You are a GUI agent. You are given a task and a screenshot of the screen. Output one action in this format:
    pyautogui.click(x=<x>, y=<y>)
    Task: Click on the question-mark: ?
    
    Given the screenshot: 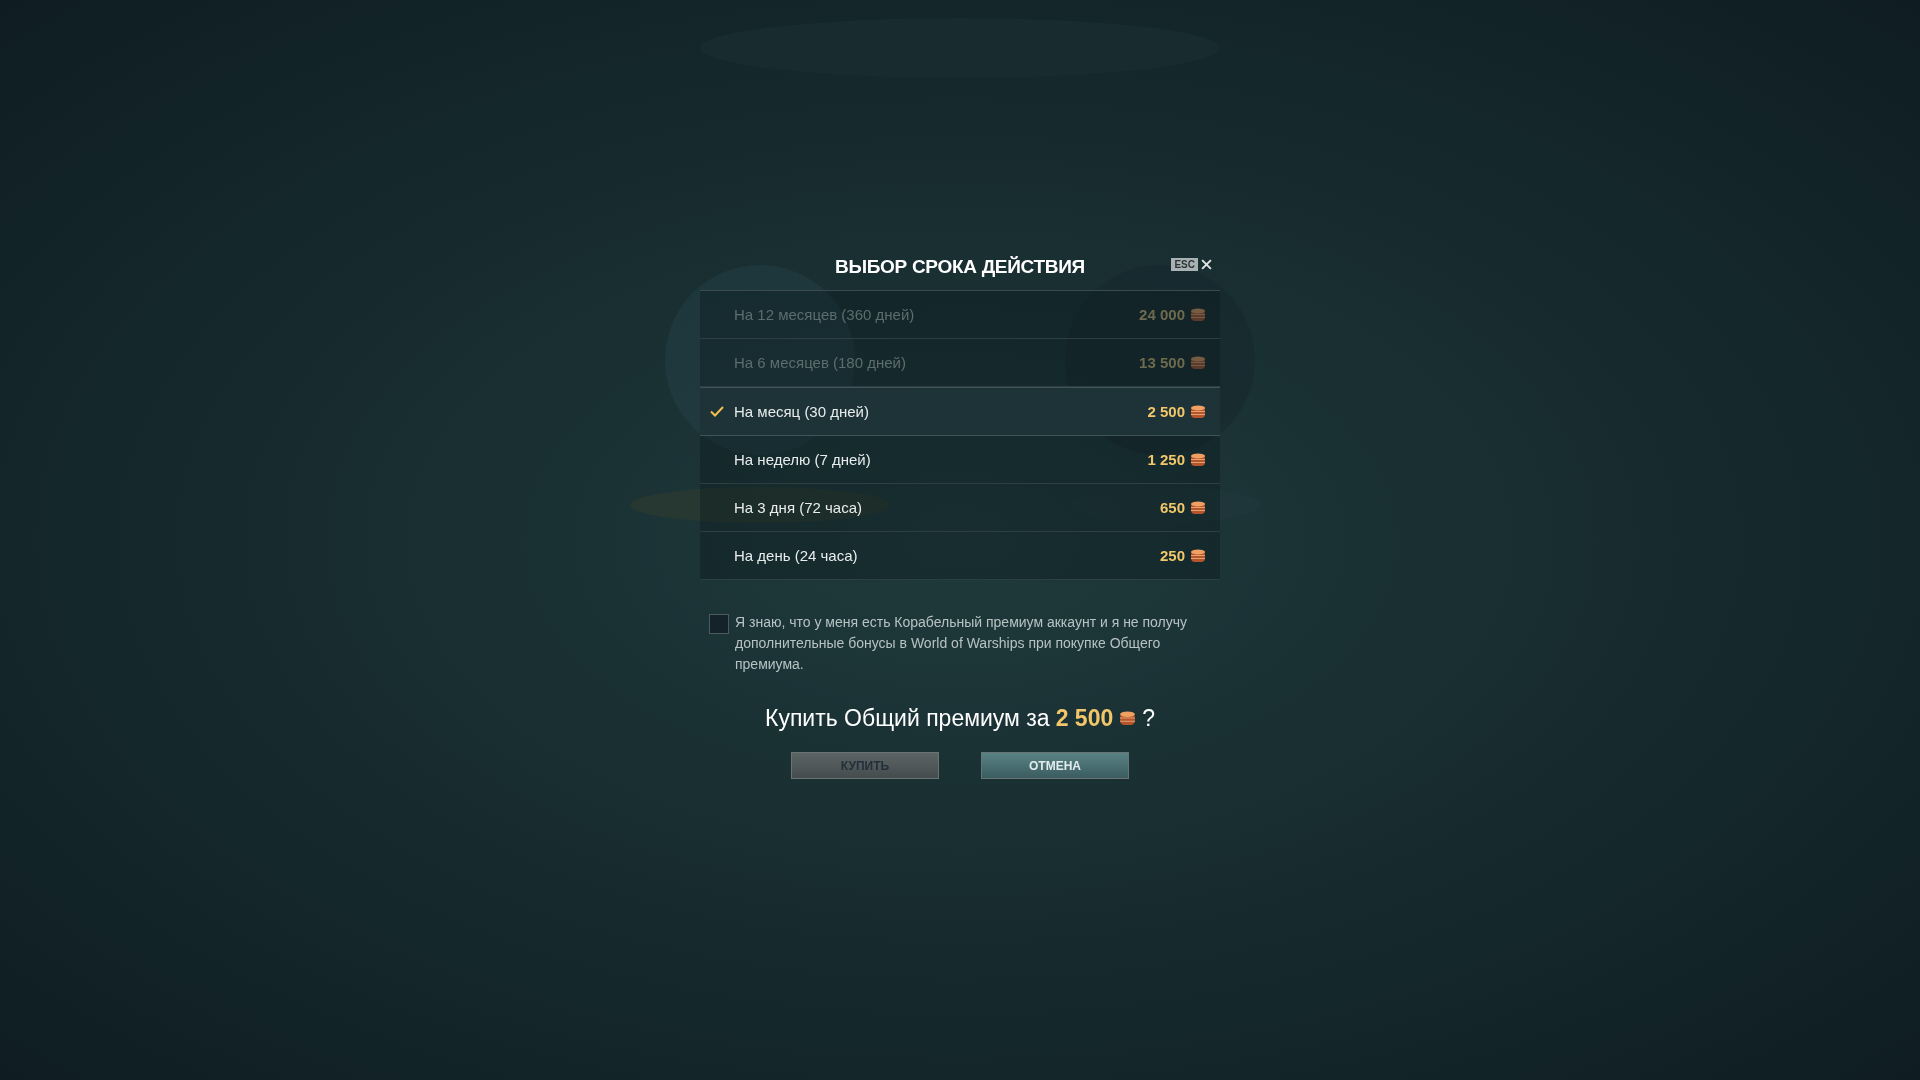 What is the action you would take?
    pyautogui.click(x=1148, y=718)
    